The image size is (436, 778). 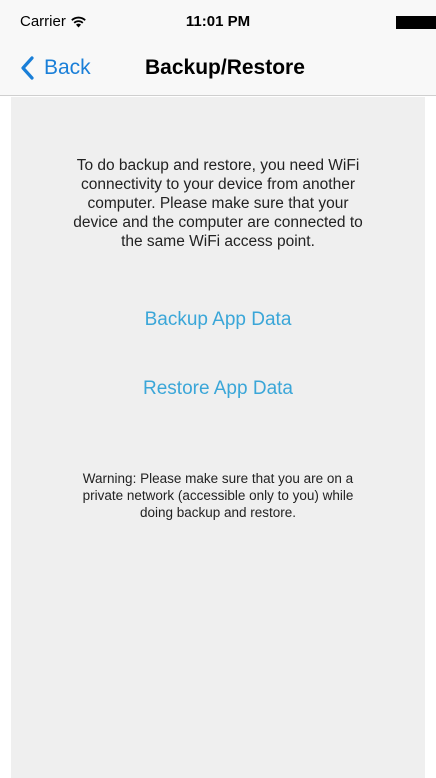 What do you see at coordinates (218, 320) in the screenshot?
I see `backup-app-data-button: Backup App Data` at bounding box center [218, 320].